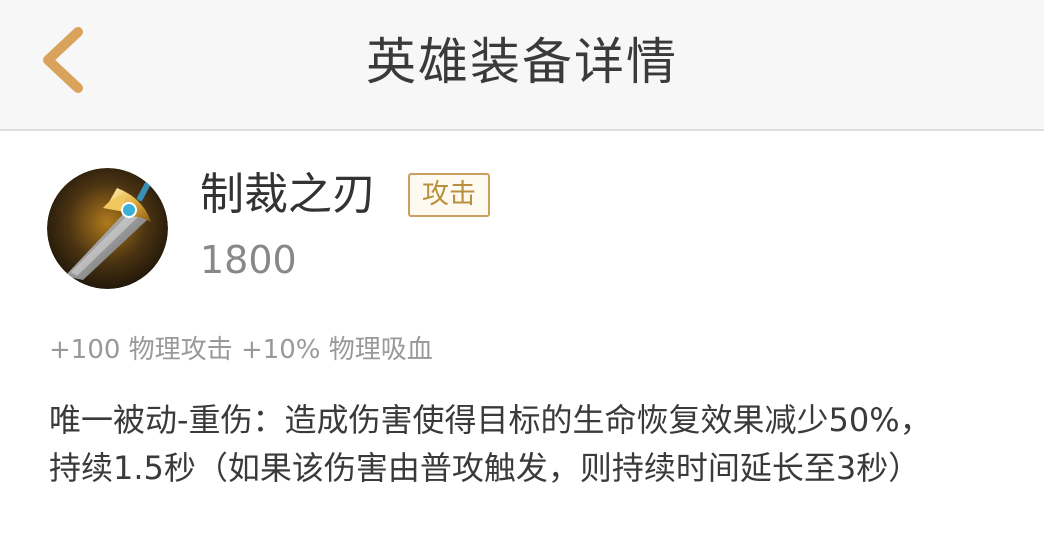 The height and width of the screenshot is (535, 1044). I want to click on description-line: 唯一被动-重伤：造成伤害使得目标的生命恢复效果减少50%，, so click(490, 420).